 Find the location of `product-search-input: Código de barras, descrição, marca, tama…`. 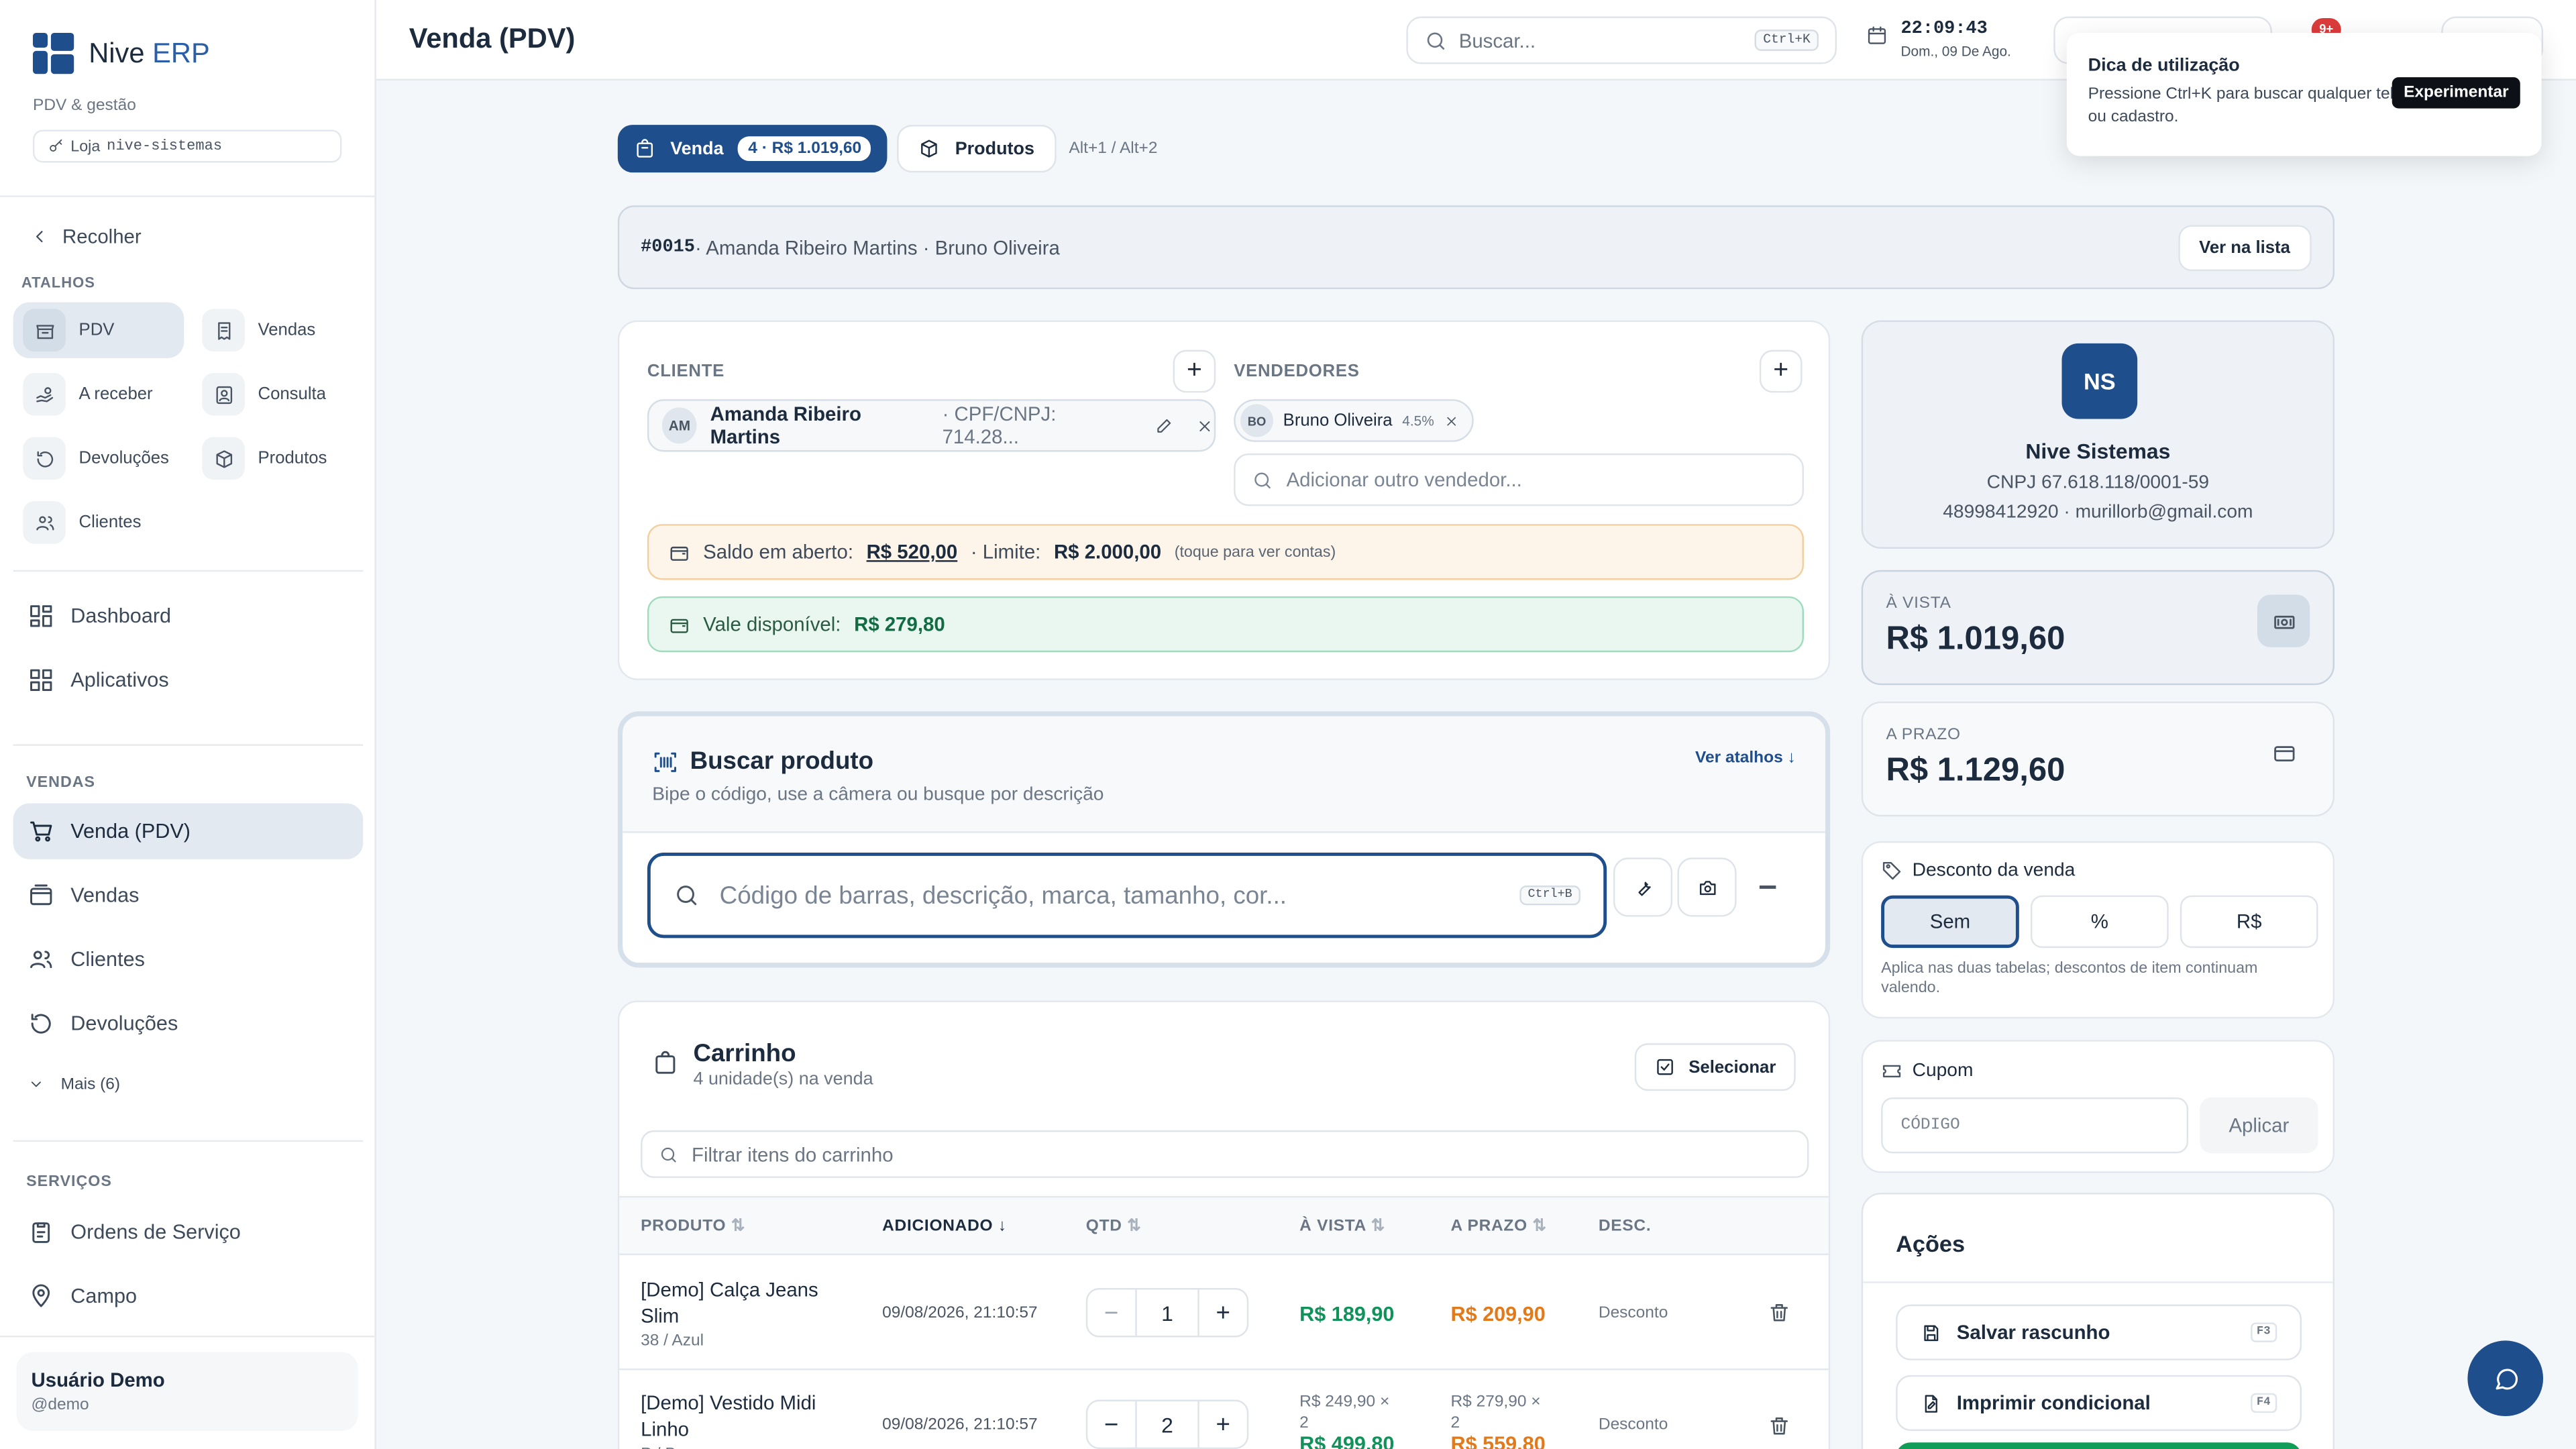

product-search-input: Código de barras, descrição, marca, tama… is located at coordinates (1127, 895).